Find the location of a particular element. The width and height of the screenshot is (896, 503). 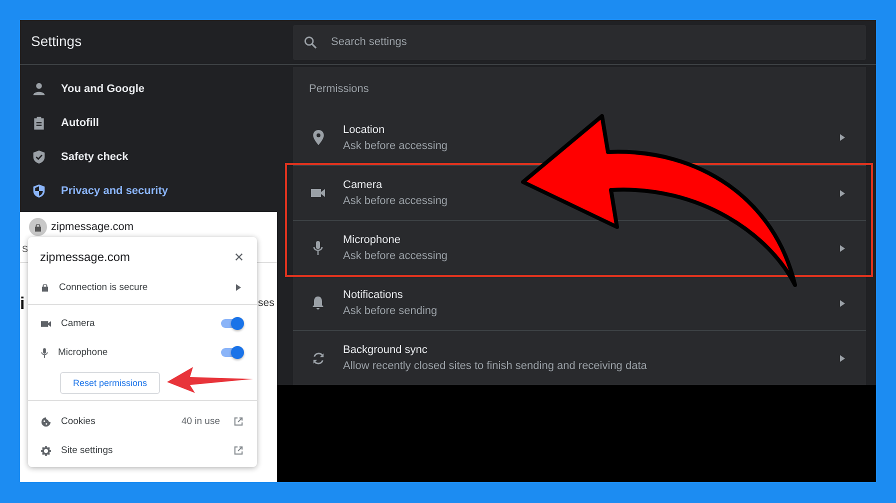

permission-status: Allow recently closed sites to finish sending and receiving data is located at coordinates (495, 366).